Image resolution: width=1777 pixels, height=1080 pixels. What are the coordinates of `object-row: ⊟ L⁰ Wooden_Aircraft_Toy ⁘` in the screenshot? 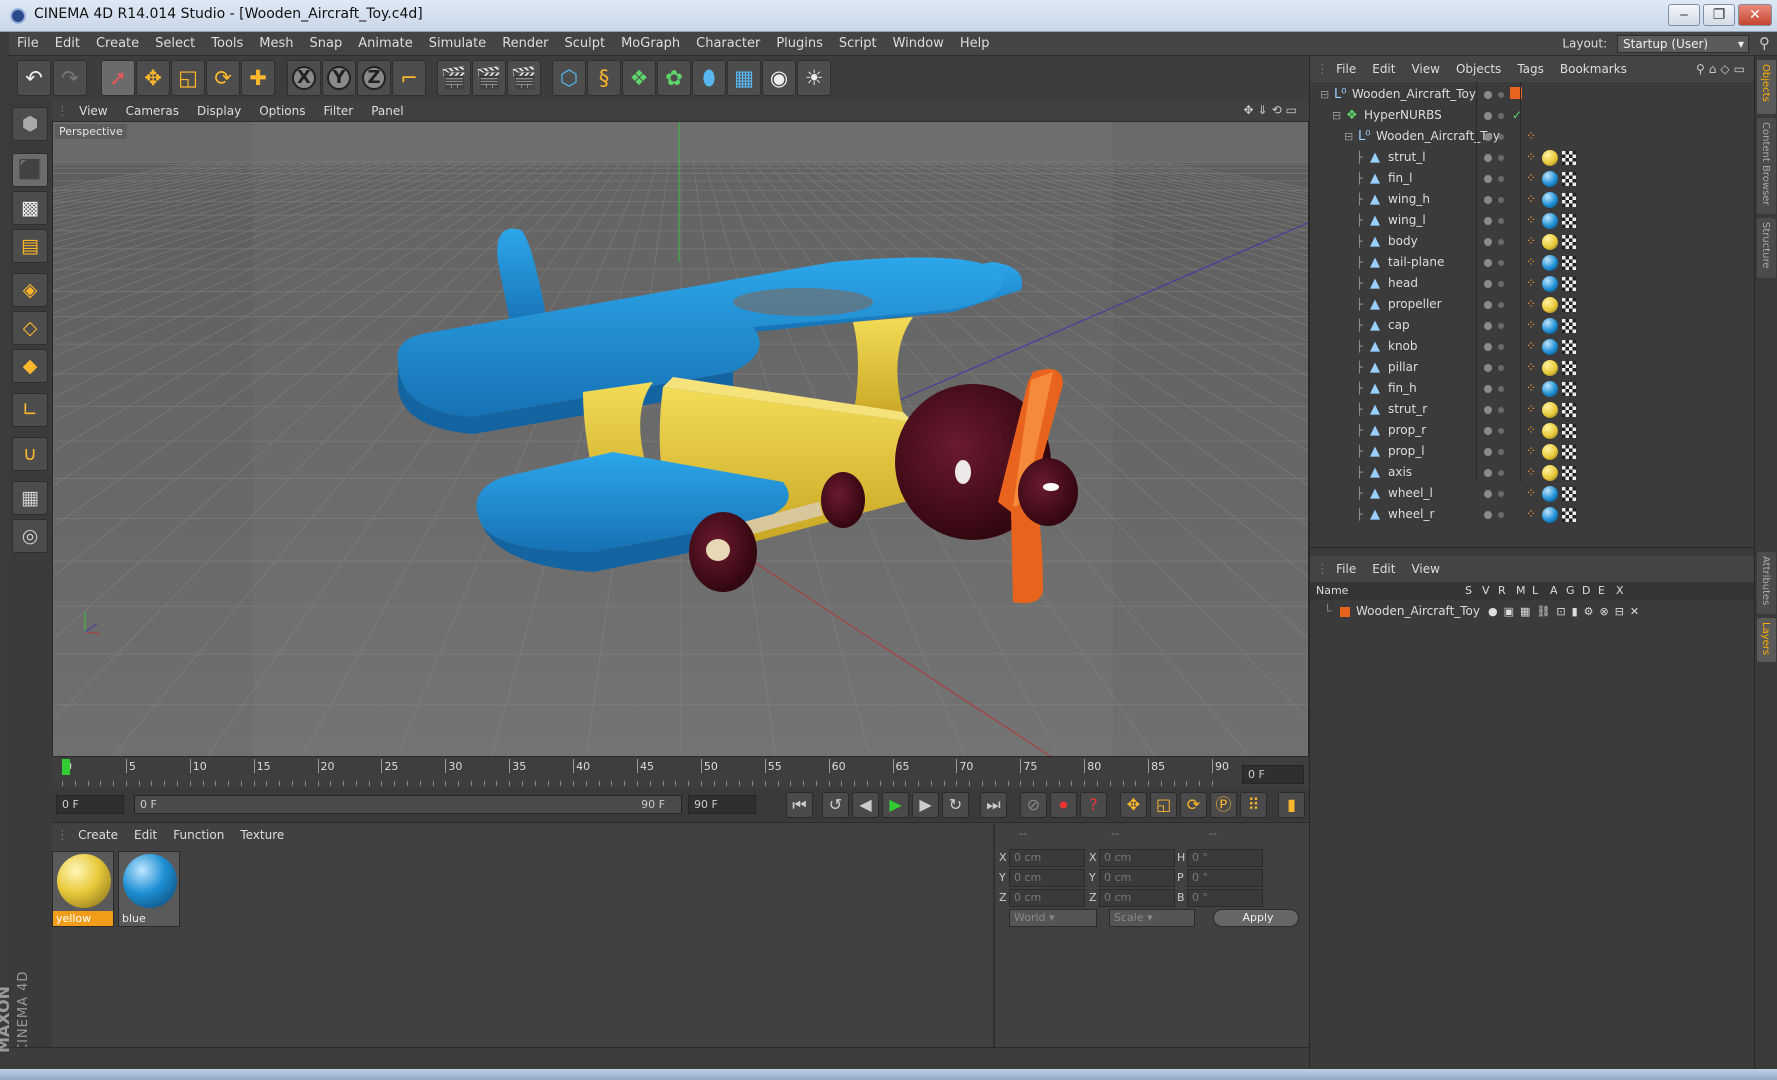 It's located at (1532, 136).